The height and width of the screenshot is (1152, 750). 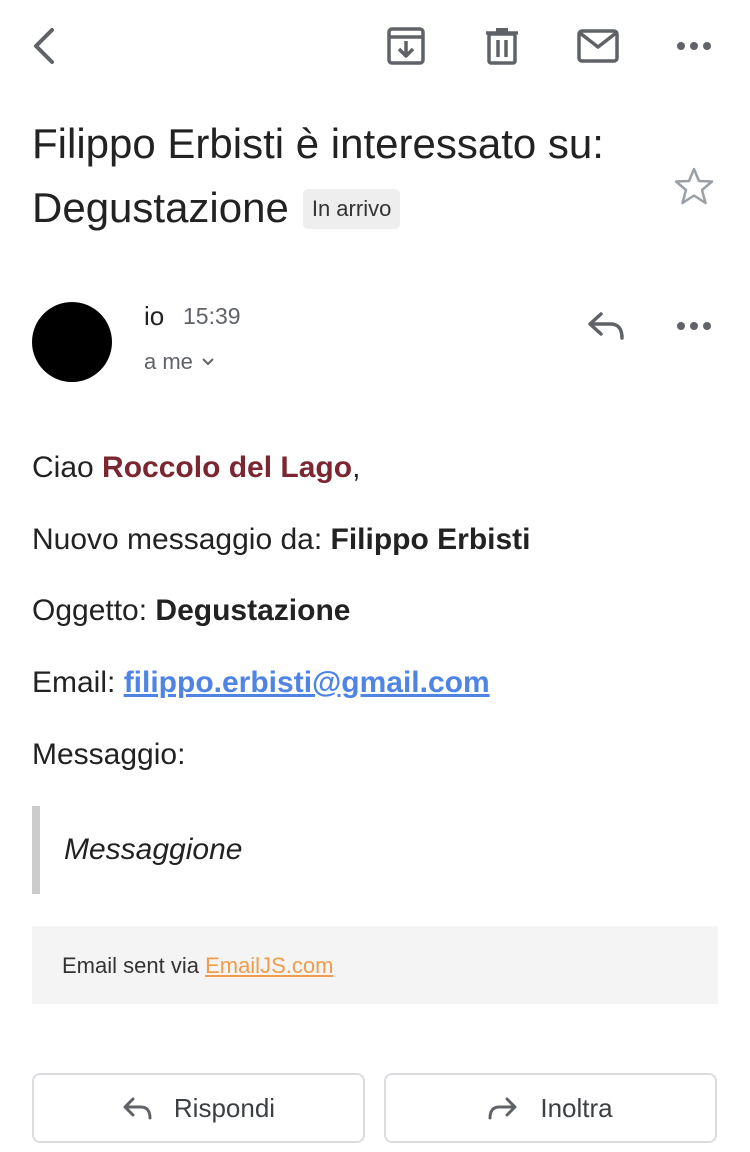 I want to click on forward-button: Inoltra, so click(x=550, y=1108).